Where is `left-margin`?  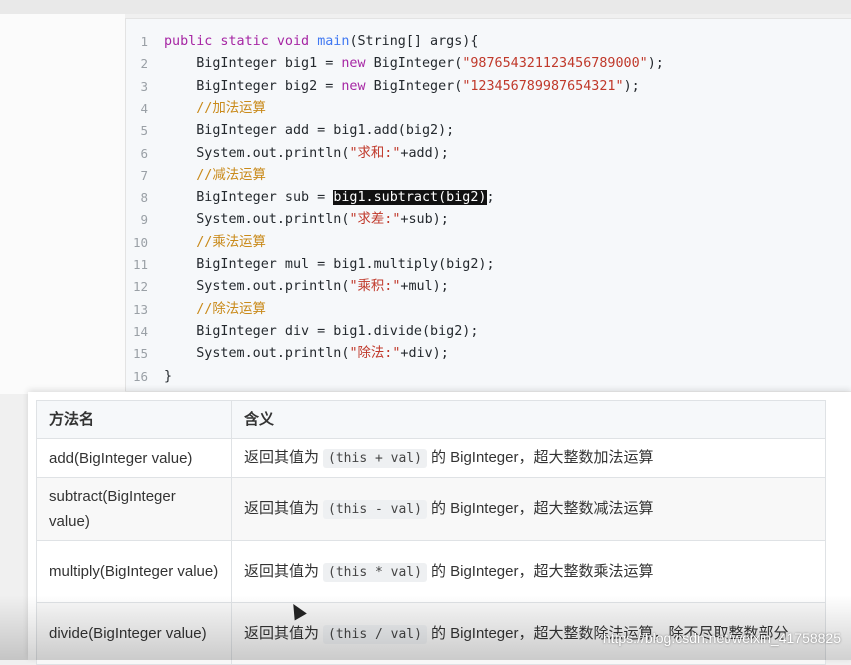
left-margin is located at coordinates (62, 204).